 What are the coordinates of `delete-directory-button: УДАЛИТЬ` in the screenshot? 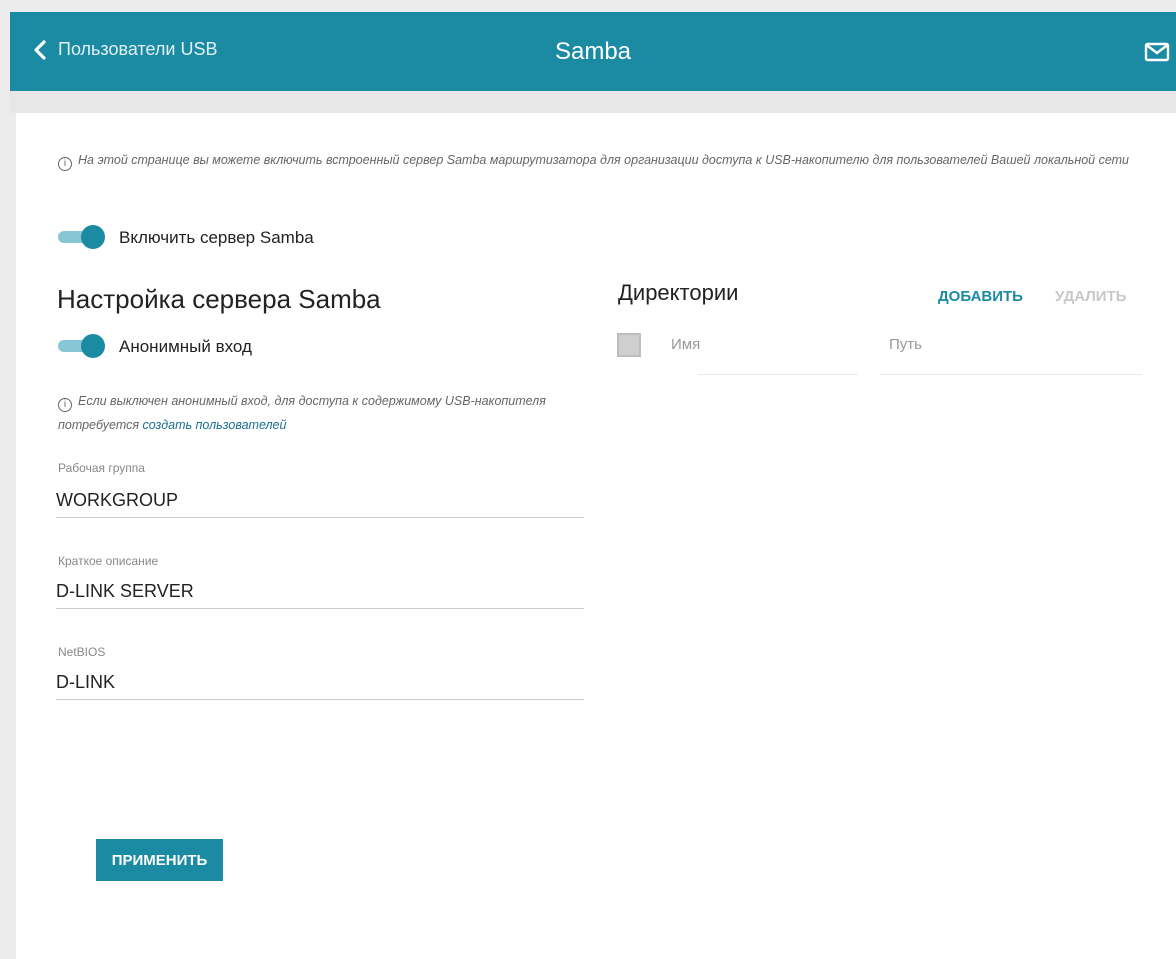 It's located at (1091, 296).